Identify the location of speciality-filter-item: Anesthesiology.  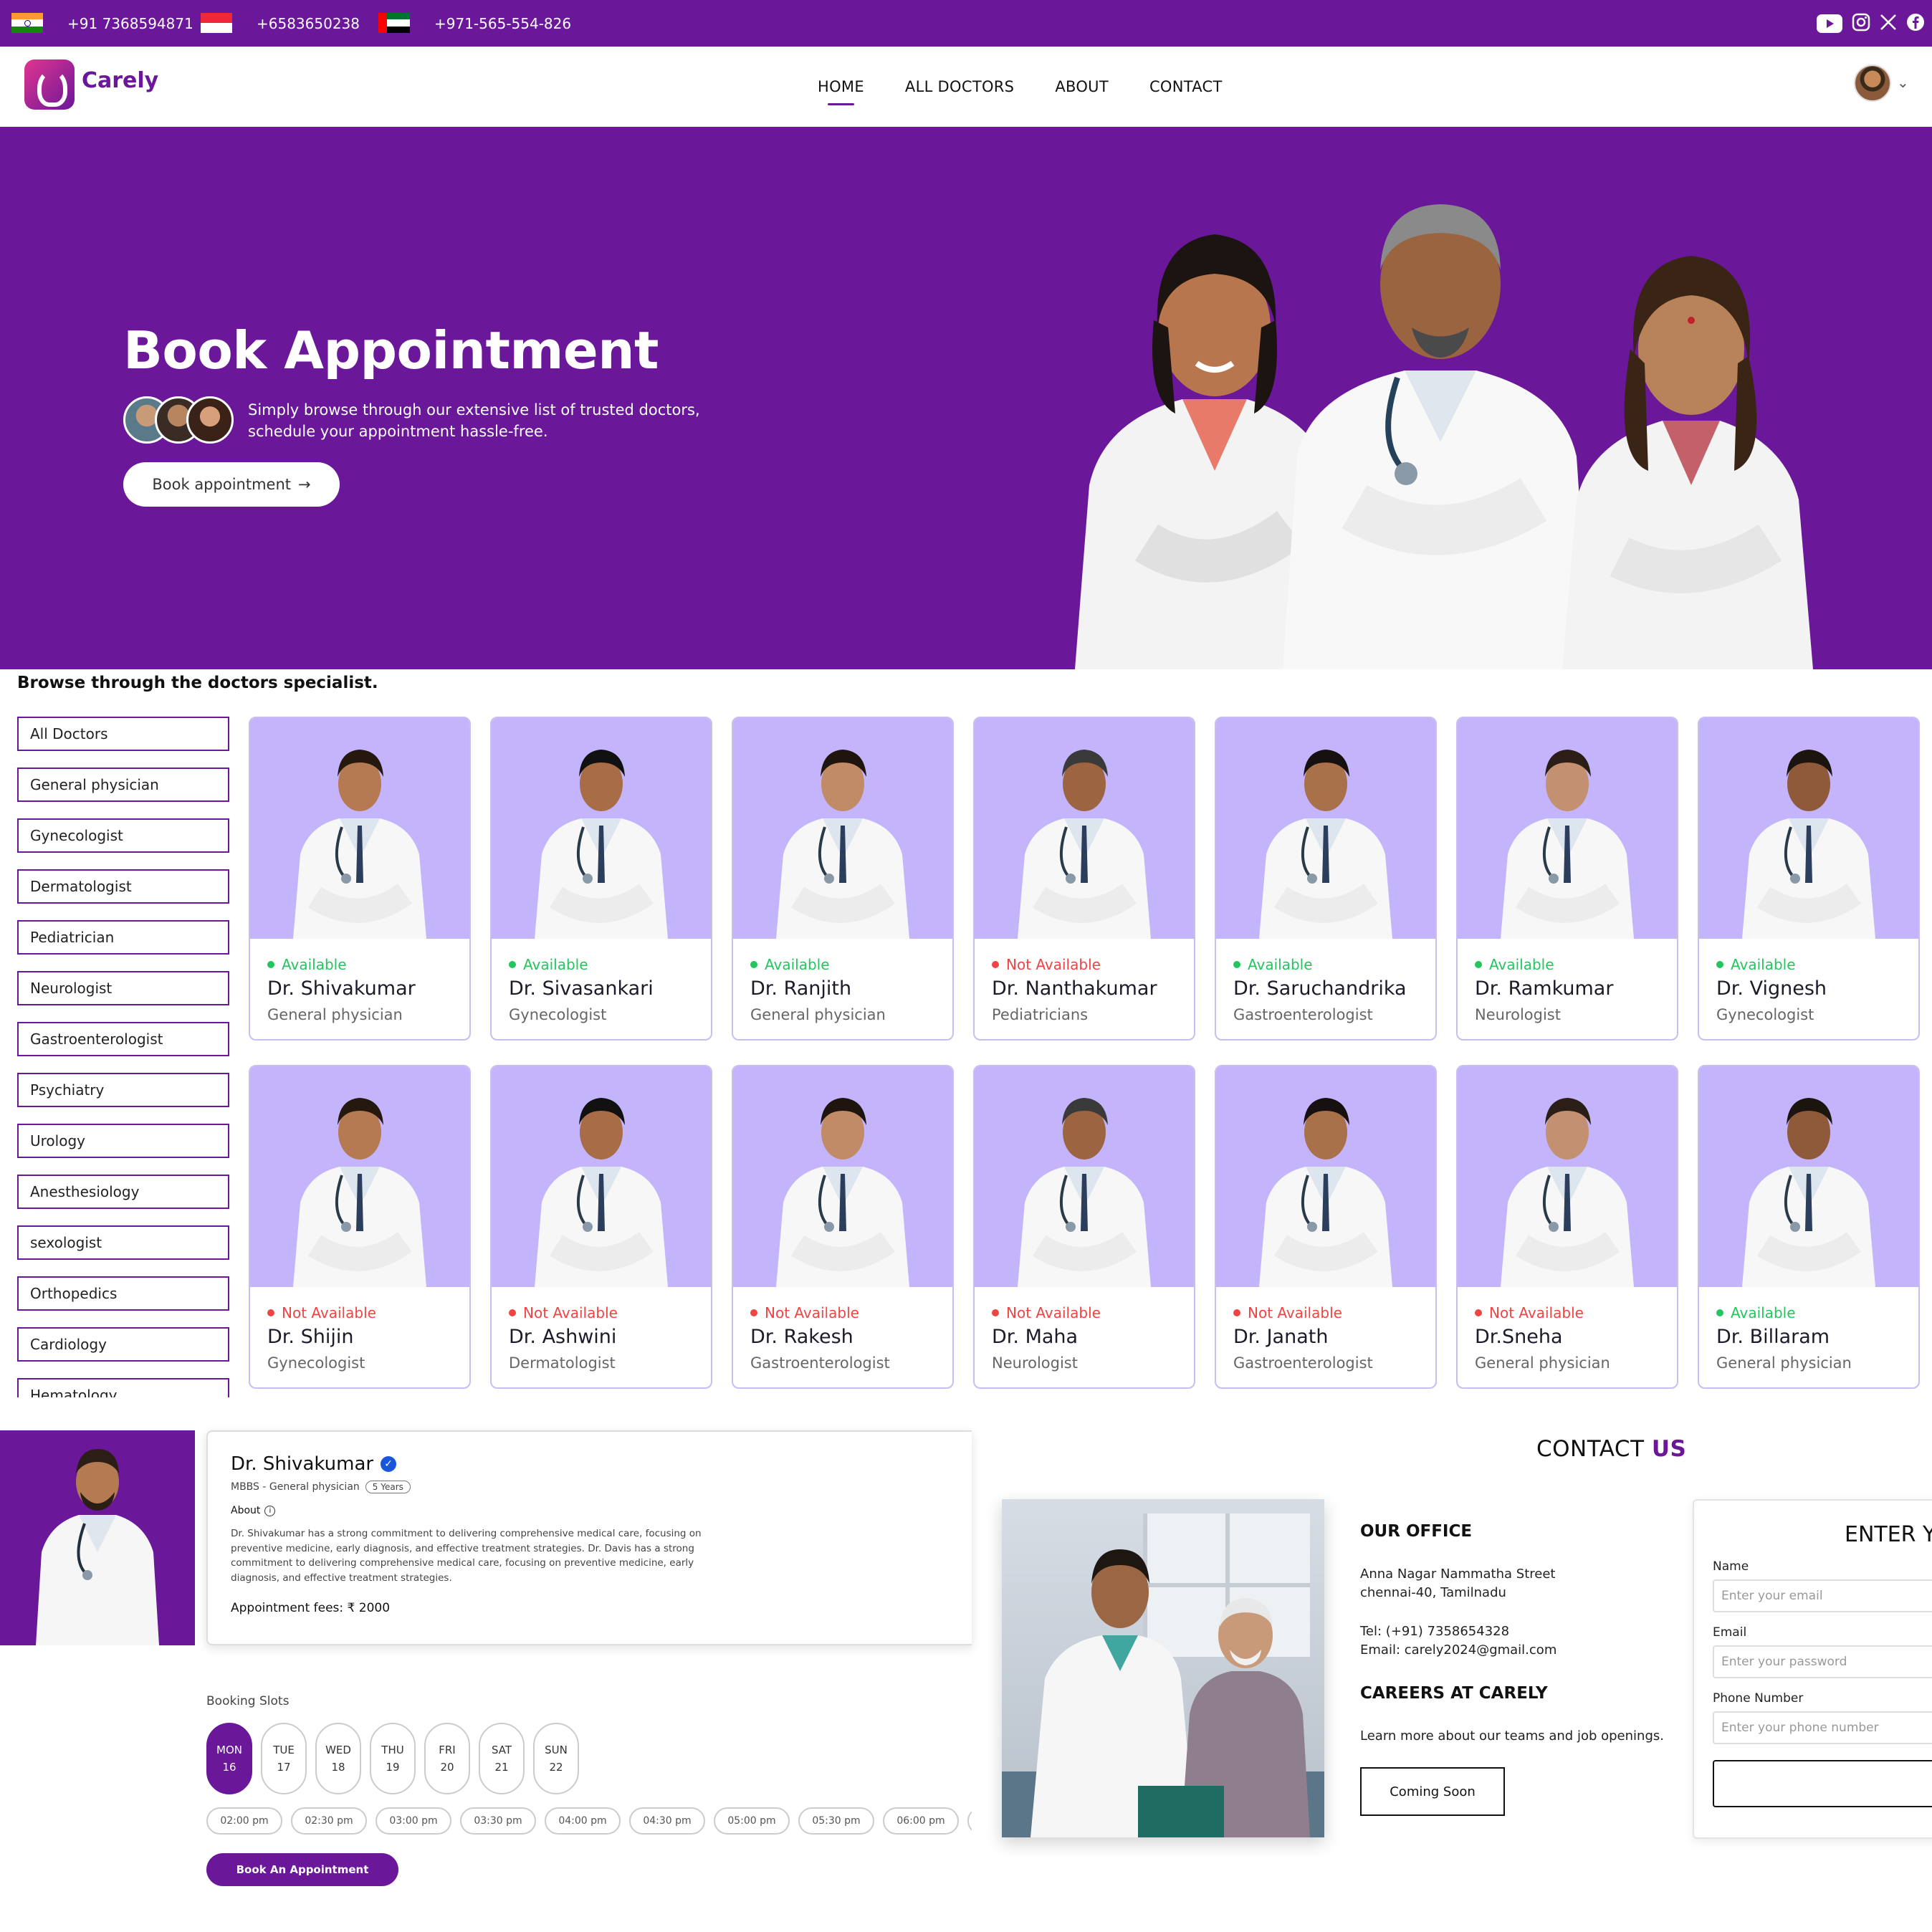
(123, 1192).